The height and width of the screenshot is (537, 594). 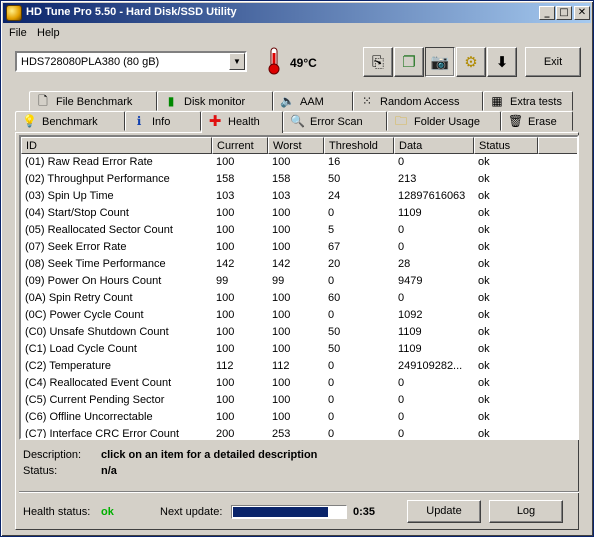 I want to click on temperature-unit: °C, so click(x=310, y=63).